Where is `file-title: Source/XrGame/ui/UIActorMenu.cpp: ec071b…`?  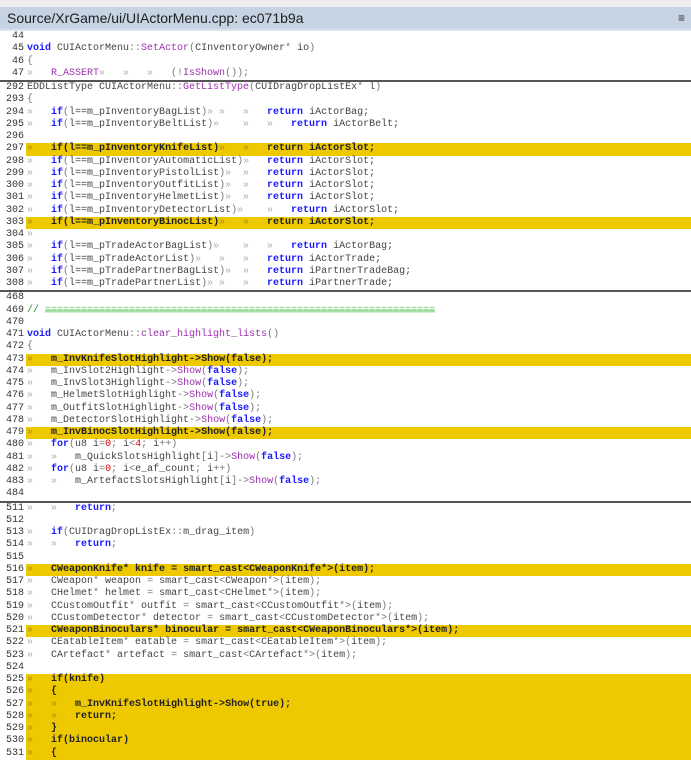 file-title: Source/XrGame/ui/UIActorMenu.cpp: ec071b… is located at coordinates (155, 18).